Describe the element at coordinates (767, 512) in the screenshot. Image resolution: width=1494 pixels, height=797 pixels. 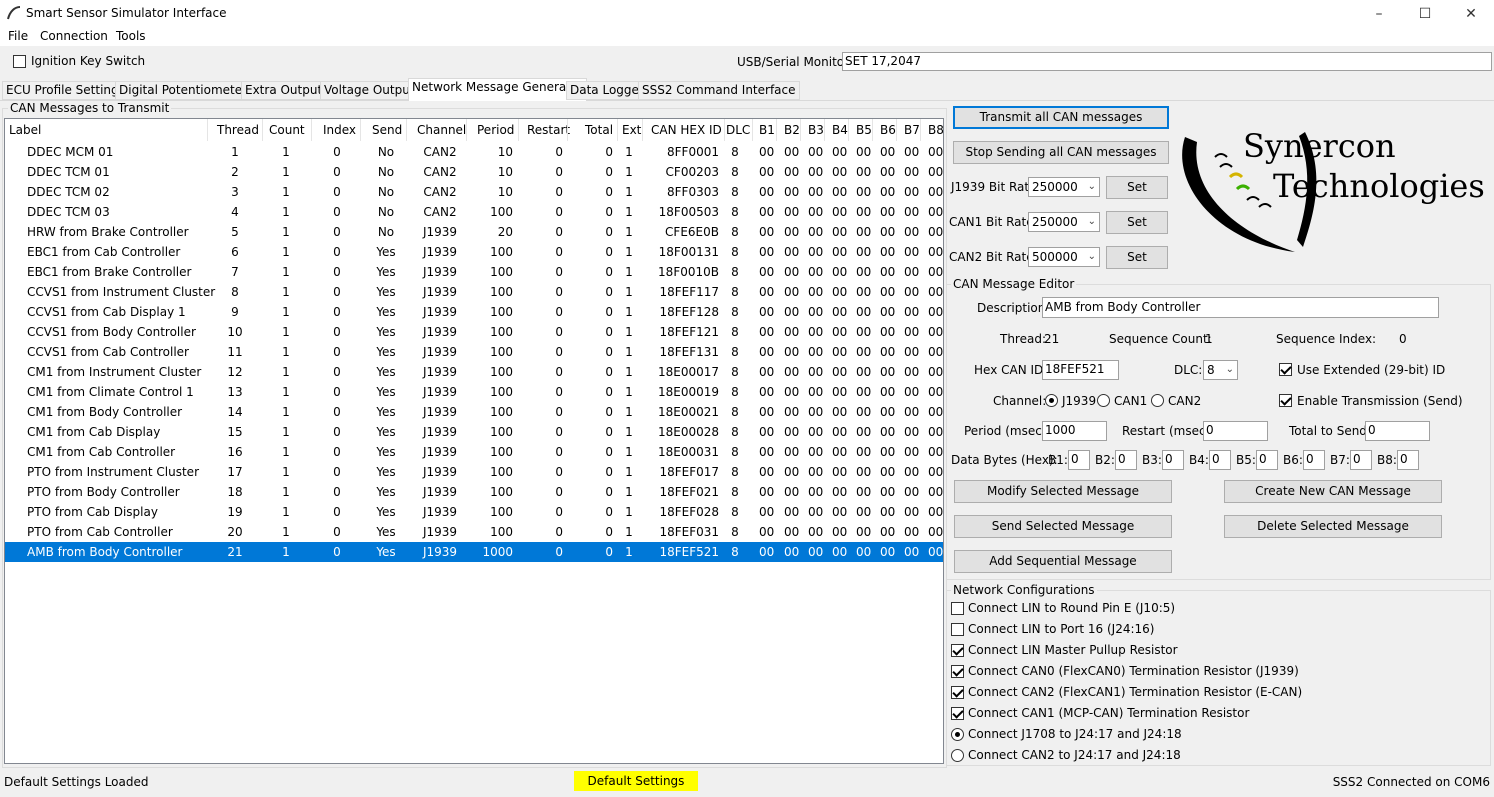
I see `table-cell: 00` at that location.